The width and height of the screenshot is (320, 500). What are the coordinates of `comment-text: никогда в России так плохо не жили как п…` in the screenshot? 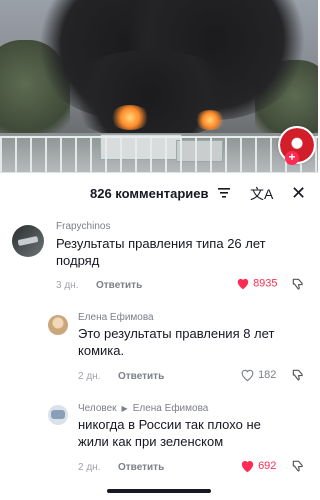 It's located at (169, 433).